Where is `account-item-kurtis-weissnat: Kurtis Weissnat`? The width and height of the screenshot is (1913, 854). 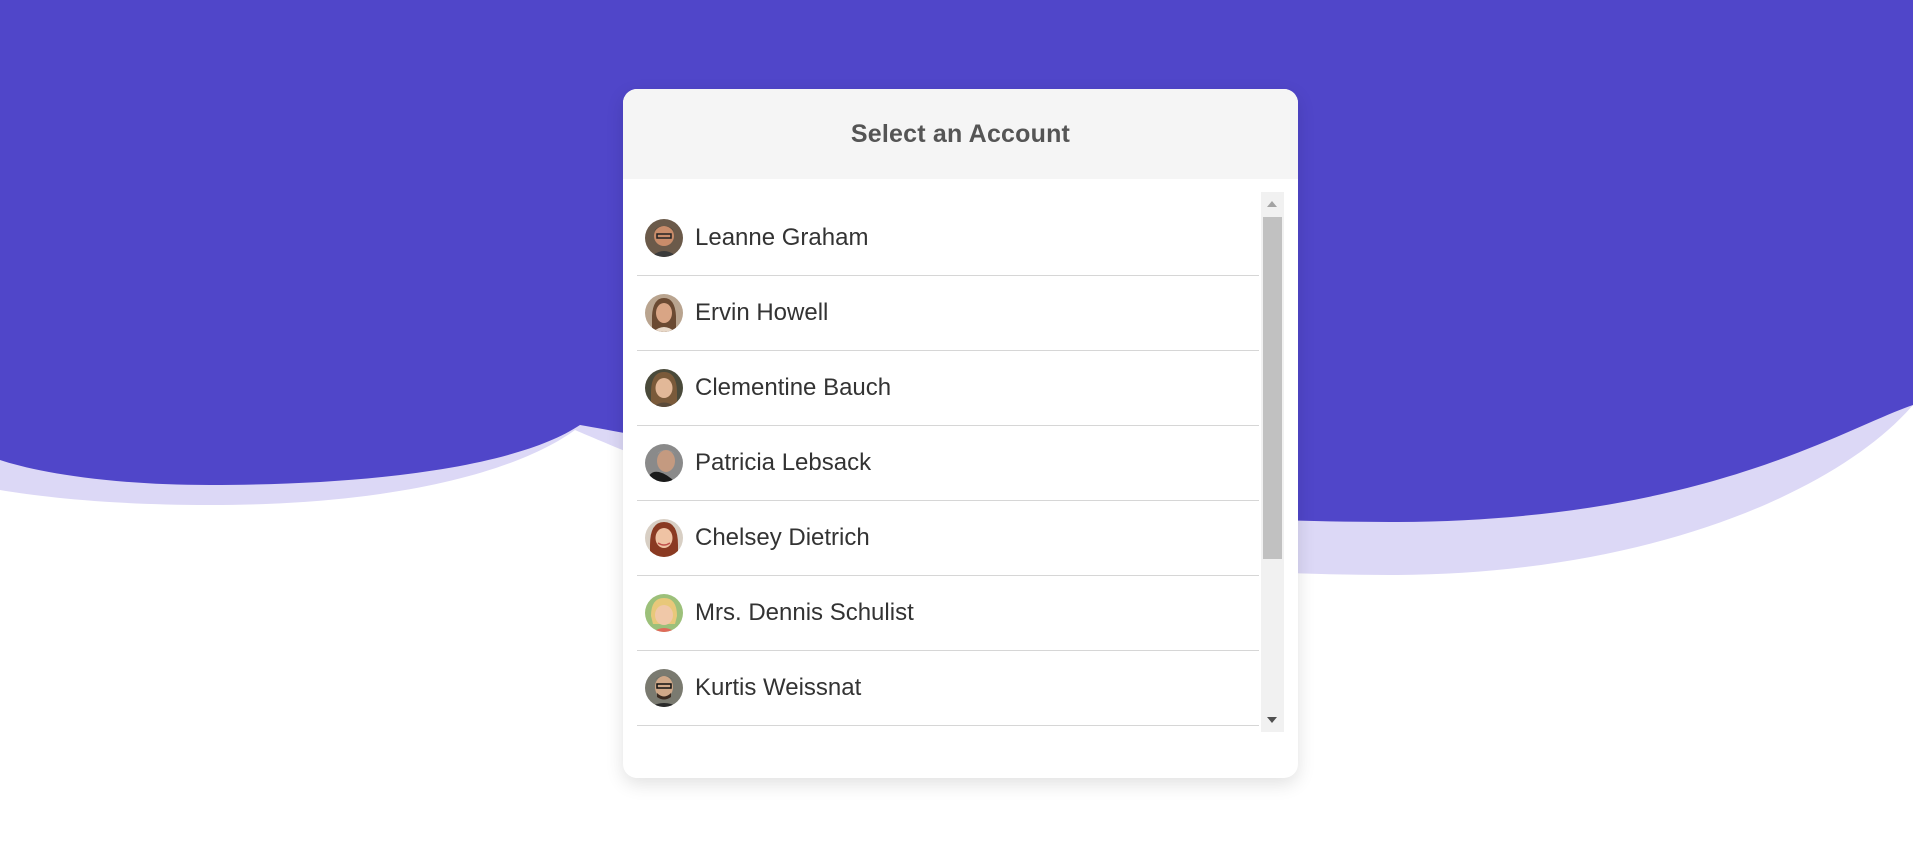
account-item-kurtis-weissnat: Kurtis Weissnat is located at coordinates (948, 688).